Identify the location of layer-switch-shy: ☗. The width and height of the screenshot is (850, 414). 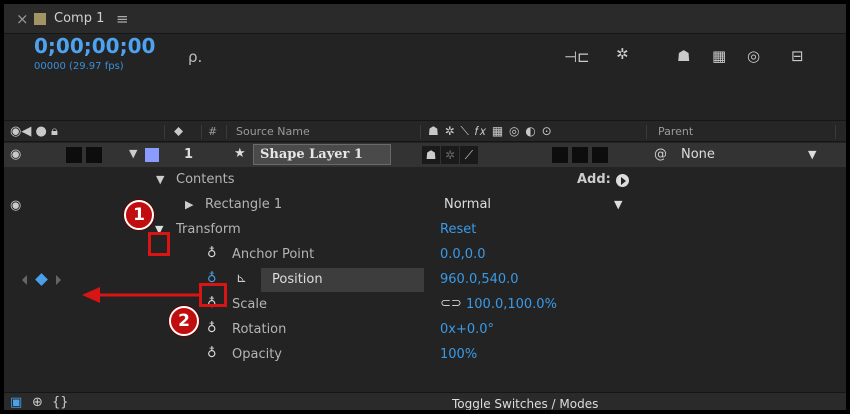
(431, 155).